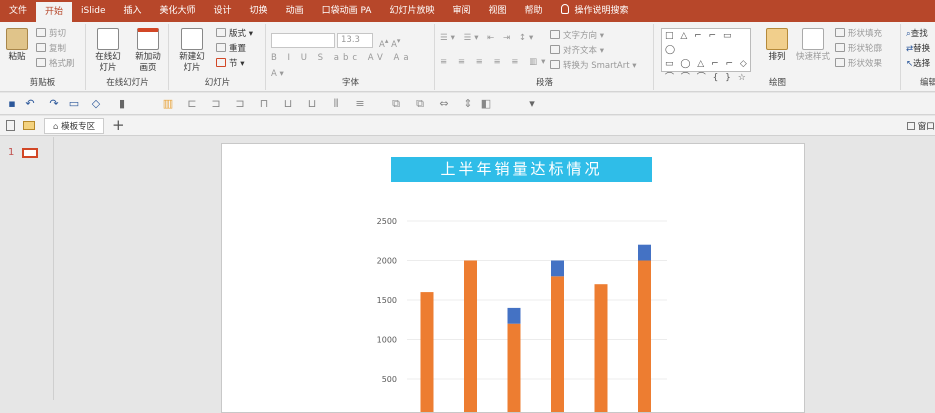 The width and height of the screenshot is (935, 413). Describe the element at coordinates (389, 42) in the screenshot. I see `grow-font-button: A▴ A▾` at that location.